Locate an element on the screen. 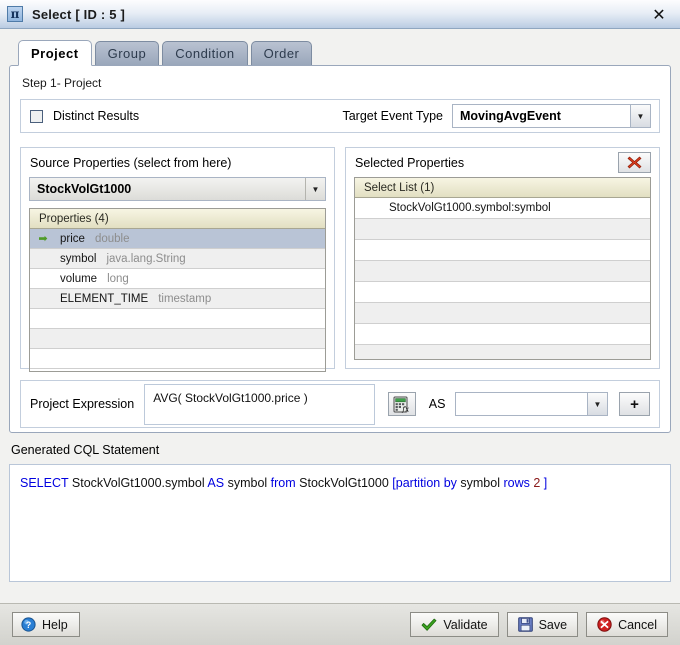  source-properties-title: Source Properties (select from here) is located at coordinates (131, 163).